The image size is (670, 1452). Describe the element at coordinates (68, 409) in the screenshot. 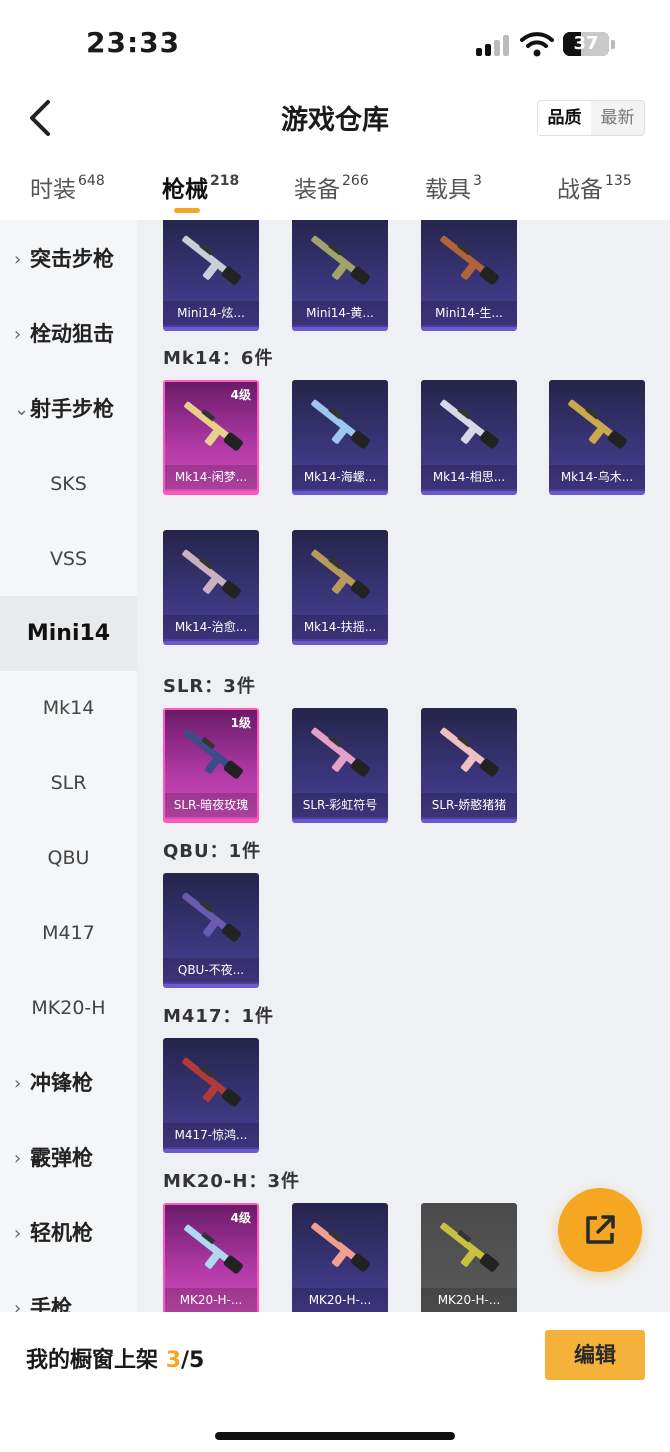

I see `sidebar-item-marksman-rifle: ⌄ 射手步枪` at that location.